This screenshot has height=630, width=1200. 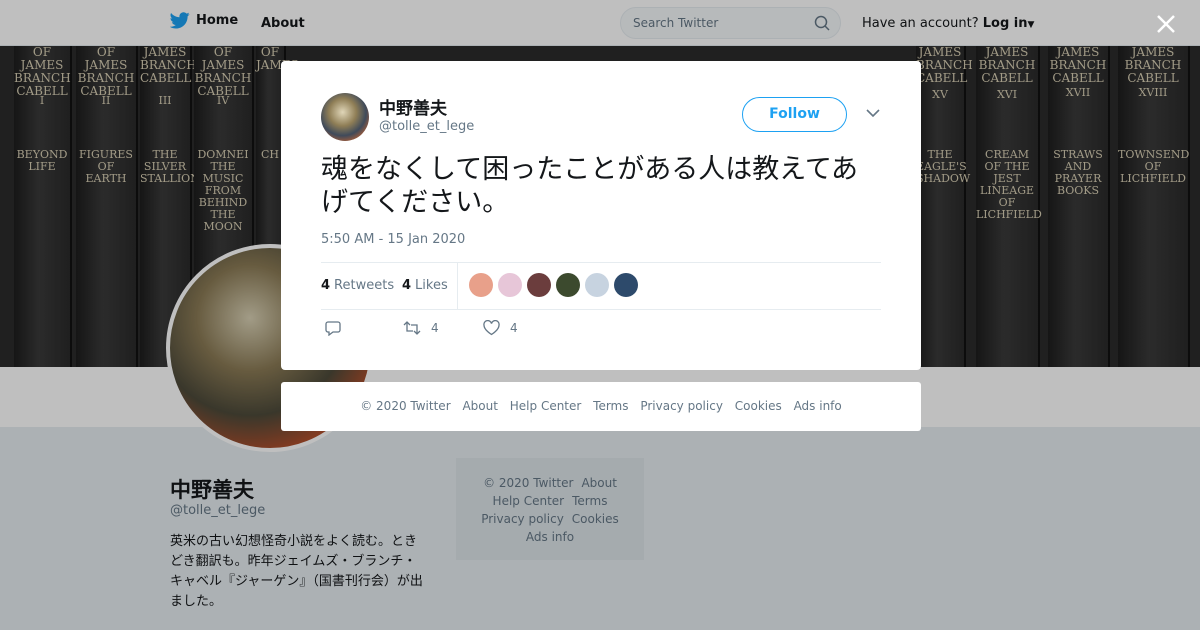 What do you see at coordinates (426, 126) in the screenshot?
I see `tweet-author-handle: @tolle_et_lege` at bounding box center [426, 126].